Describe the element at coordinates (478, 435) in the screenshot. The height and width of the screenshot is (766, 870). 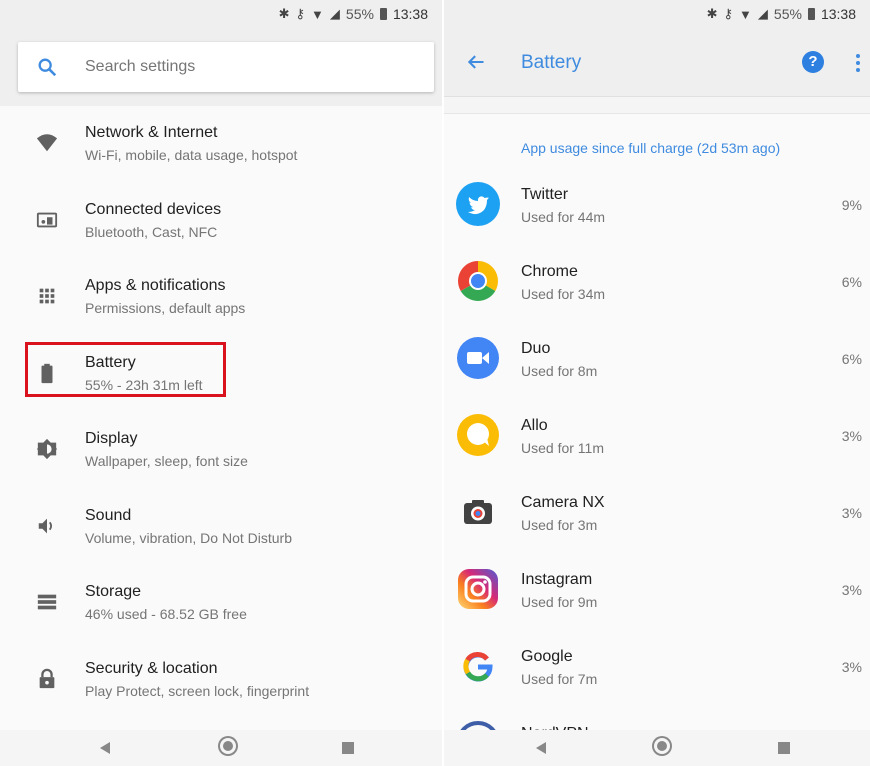
I see `allo-icon` at that location.